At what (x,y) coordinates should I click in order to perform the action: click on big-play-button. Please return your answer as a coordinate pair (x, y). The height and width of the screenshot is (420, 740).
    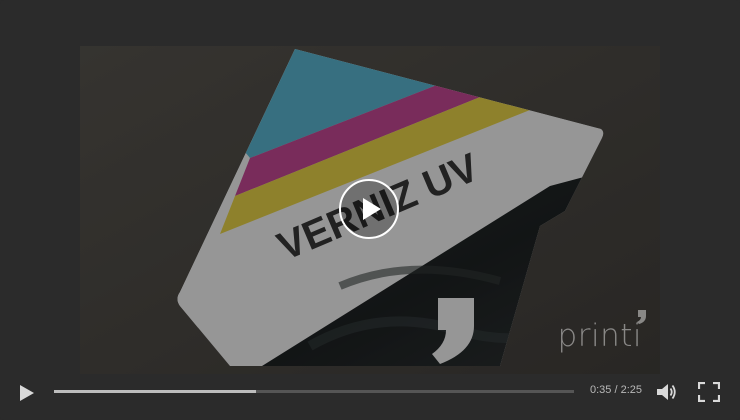
    Looking at the image, I should click on (369, 209).